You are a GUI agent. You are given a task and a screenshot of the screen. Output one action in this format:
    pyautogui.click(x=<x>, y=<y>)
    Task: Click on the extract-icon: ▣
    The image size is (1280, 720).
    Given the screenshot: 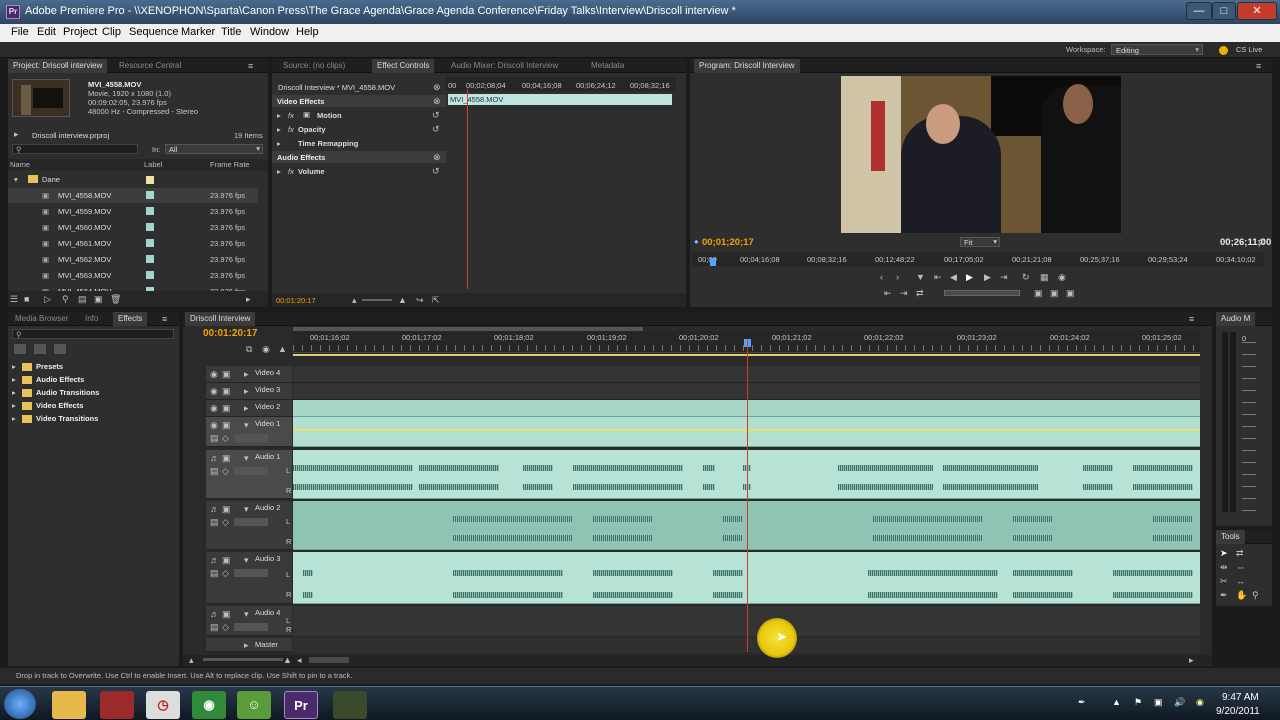 What is the action you would take?
    pyautogui.click(x=1054, y=293)
    